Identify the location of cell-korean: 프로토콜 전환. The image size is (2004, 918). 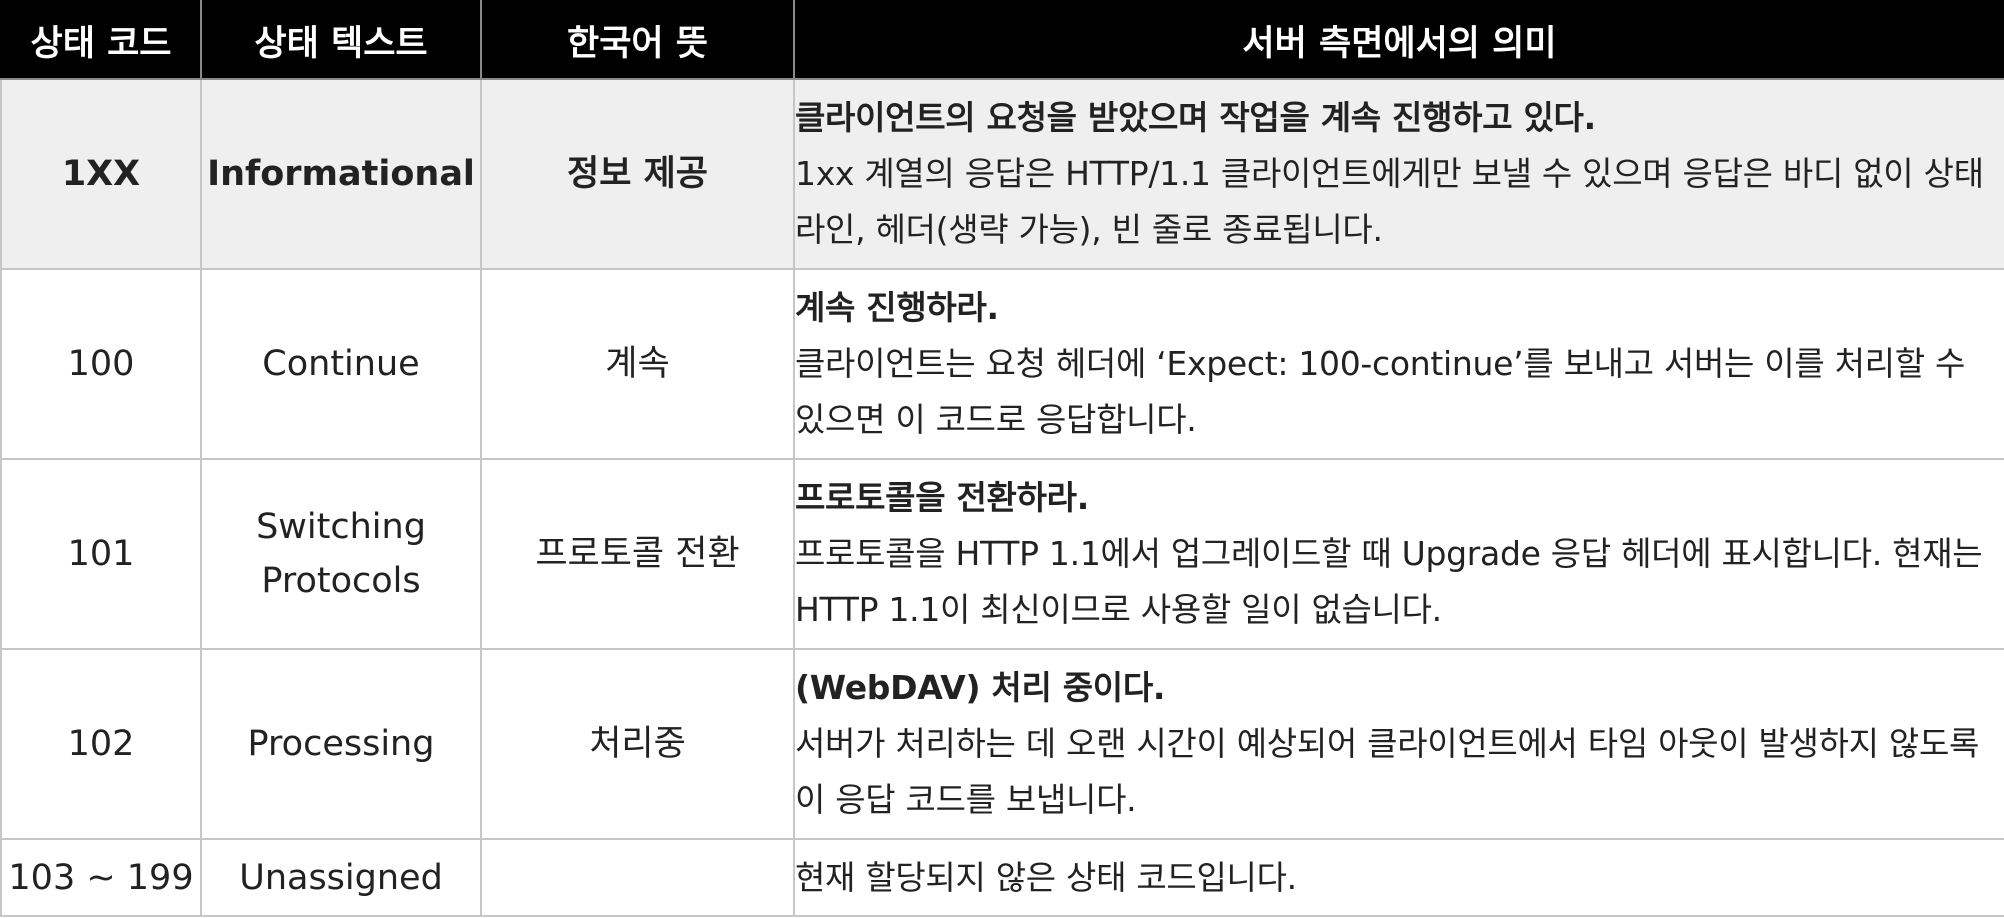
(637, 554).